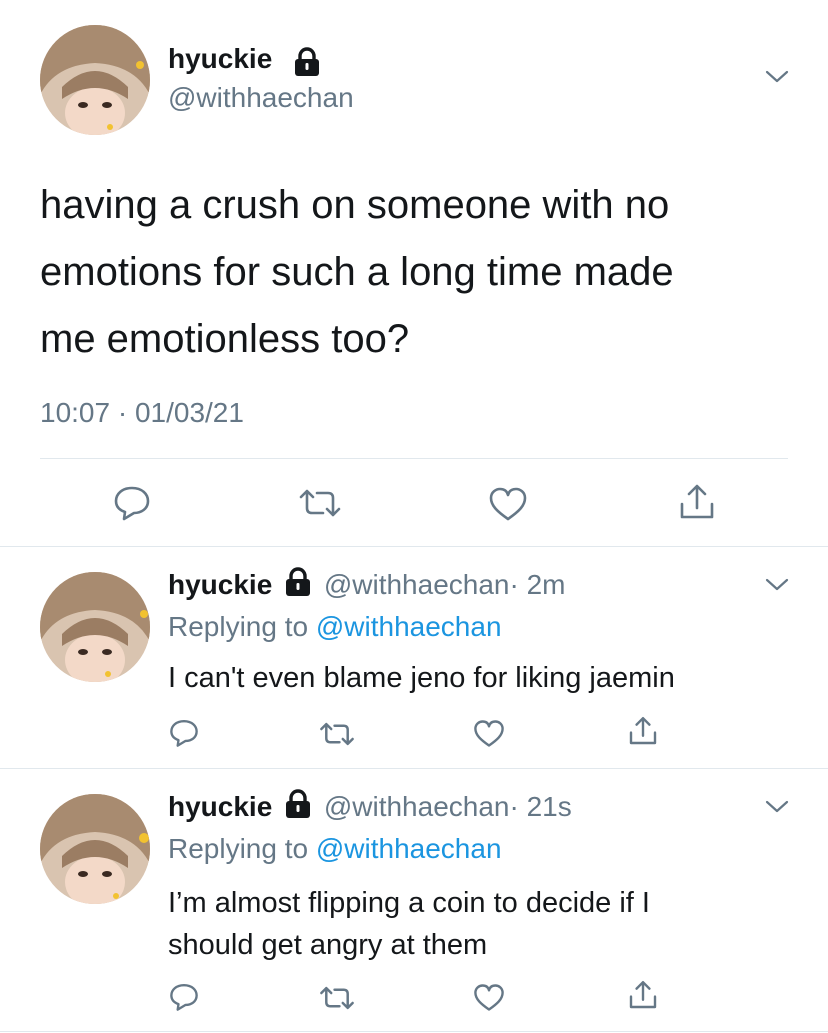  I want to click on tweet-text-line: emotions for such a long time made, so click(357, 272).